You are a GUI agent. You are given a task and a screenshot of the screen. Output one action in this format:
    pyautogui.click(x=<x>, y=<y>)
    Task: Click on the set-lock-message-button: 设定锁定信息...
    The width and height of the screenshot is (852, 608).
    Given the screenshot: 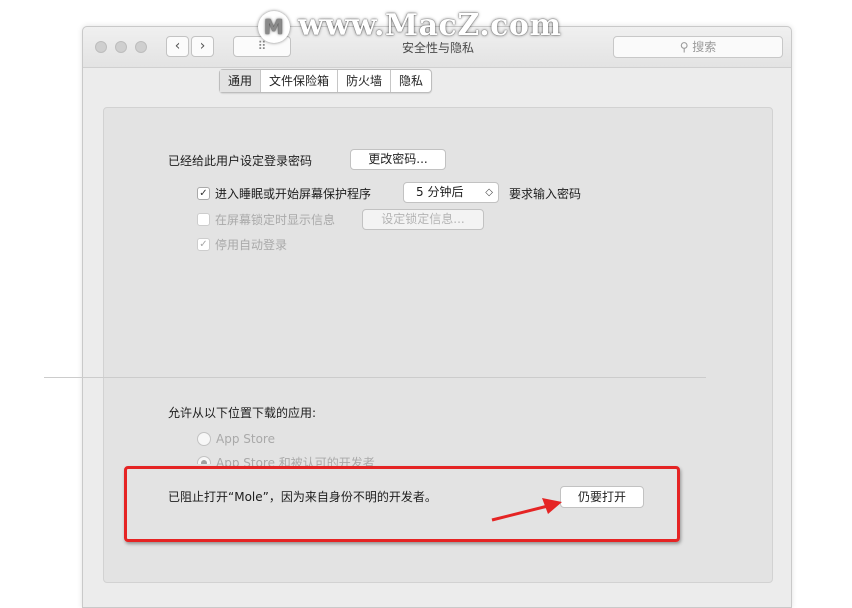 What is the action you would take?
    pyautogui.click(x=423, y=219)
    